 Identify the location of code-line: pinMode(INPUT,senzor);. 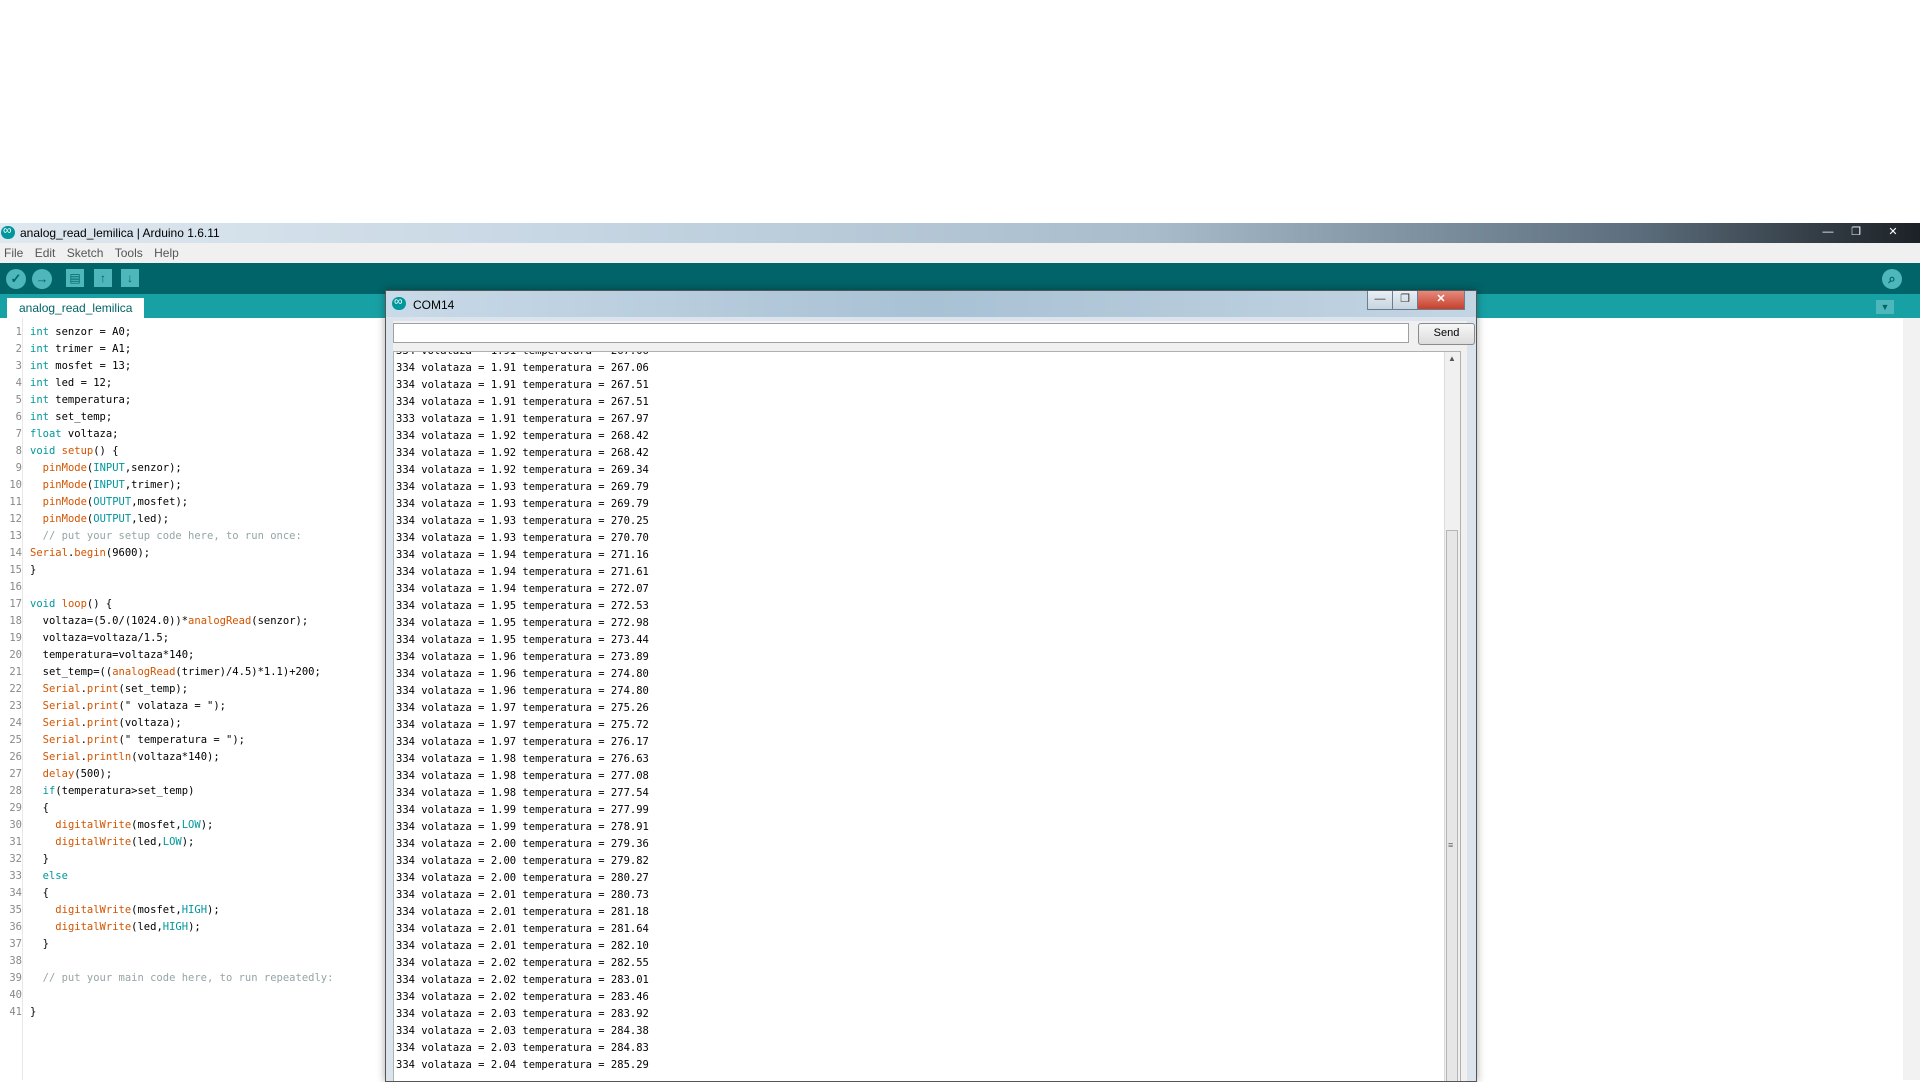
(106, 468).